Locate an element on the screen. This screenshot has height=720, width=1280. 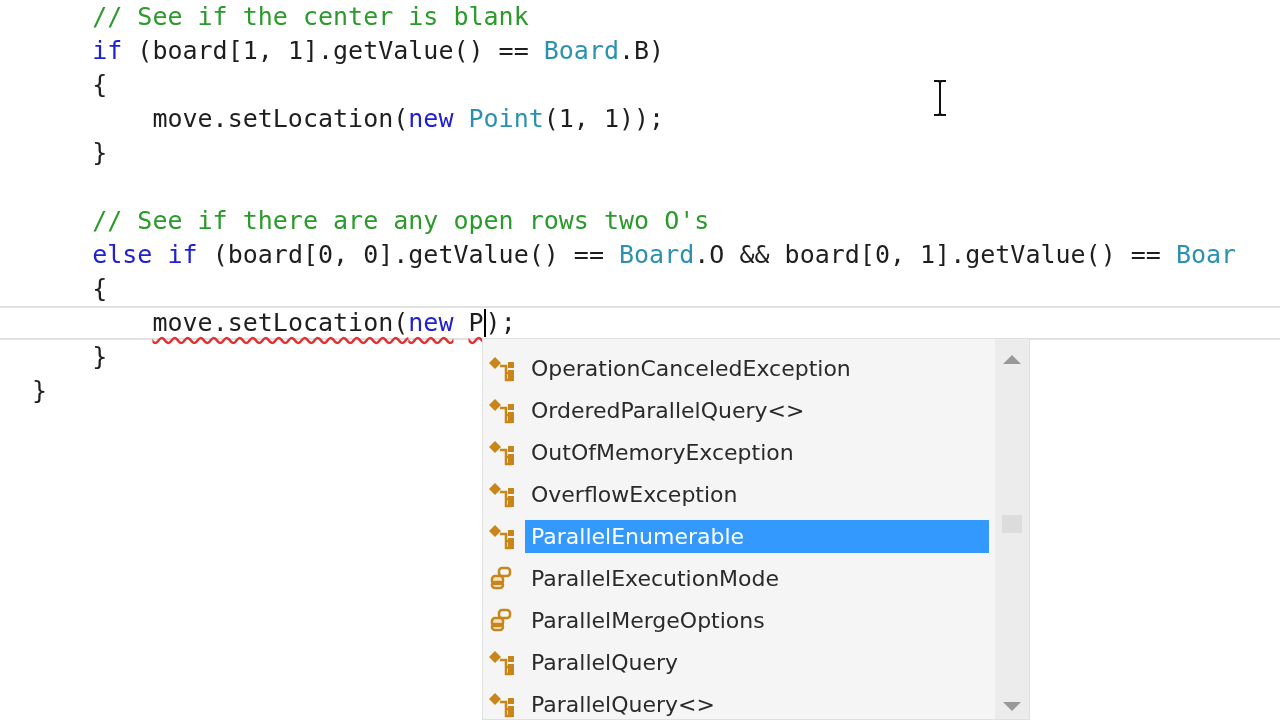
scroll-down-icon is located at coordinates (1012, 707).